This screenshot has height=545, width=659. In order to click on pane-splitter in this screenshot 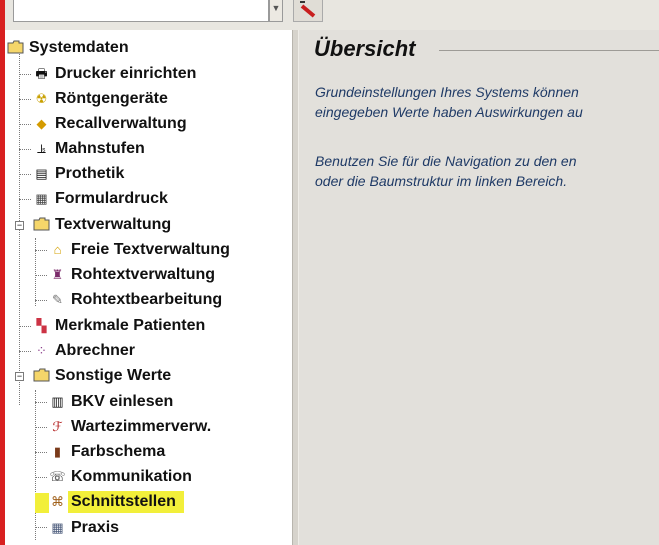, I will do `click(295, 287)`.